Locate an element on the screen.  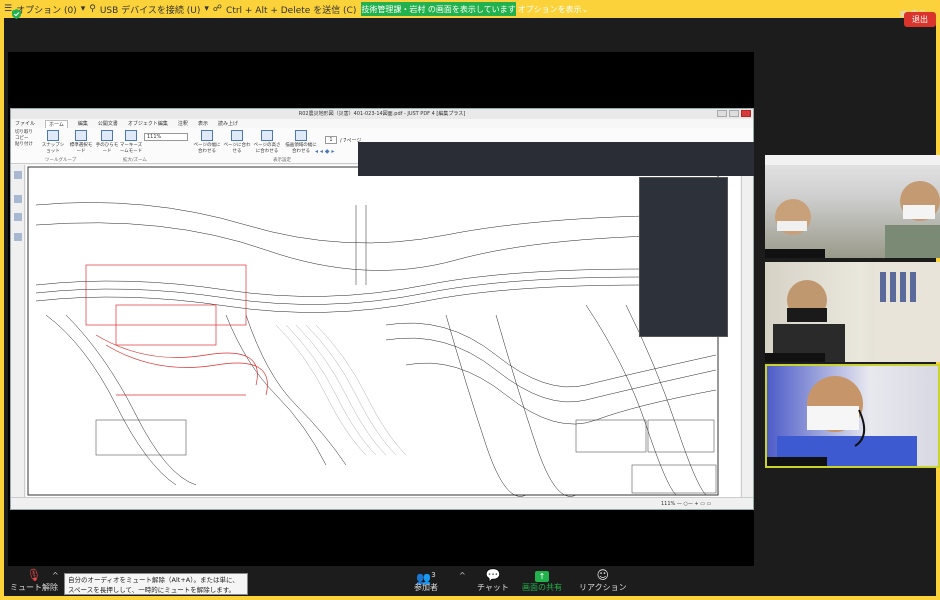
camera-icon is located at coordinates (53, 135).